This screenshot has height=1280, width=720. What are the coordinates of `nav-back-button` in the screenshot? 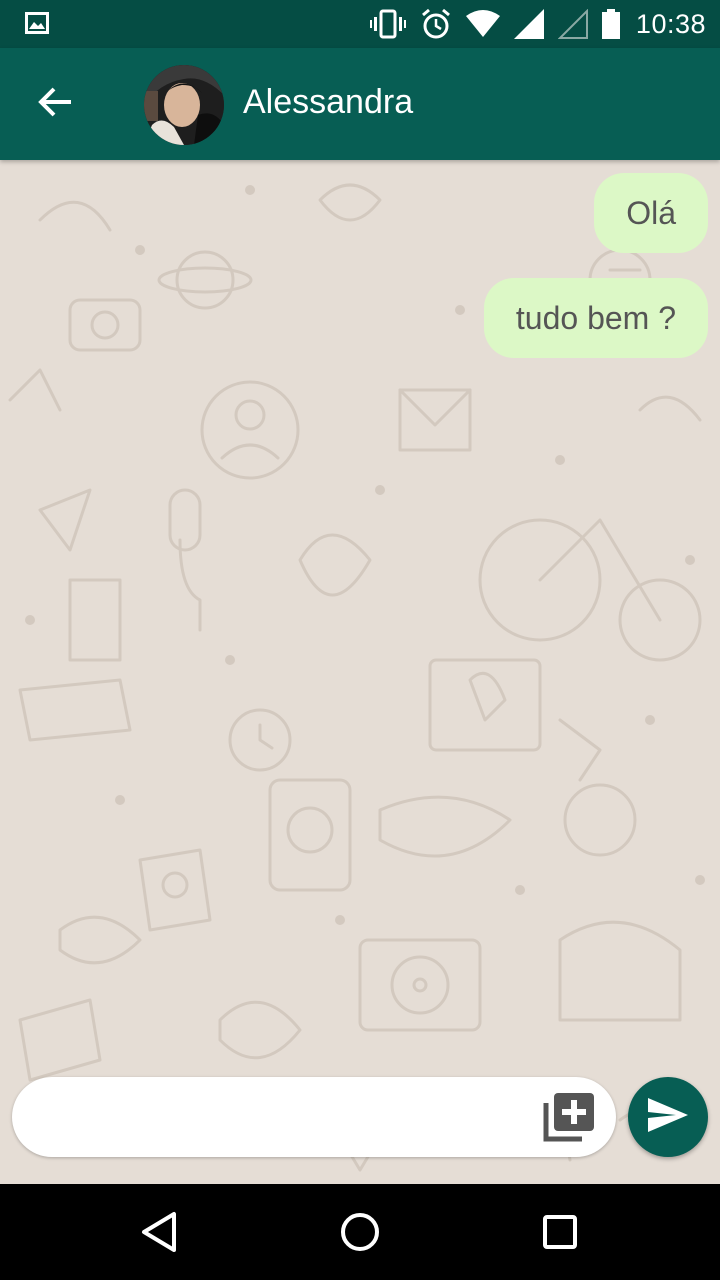 It's located at (160, 1232).